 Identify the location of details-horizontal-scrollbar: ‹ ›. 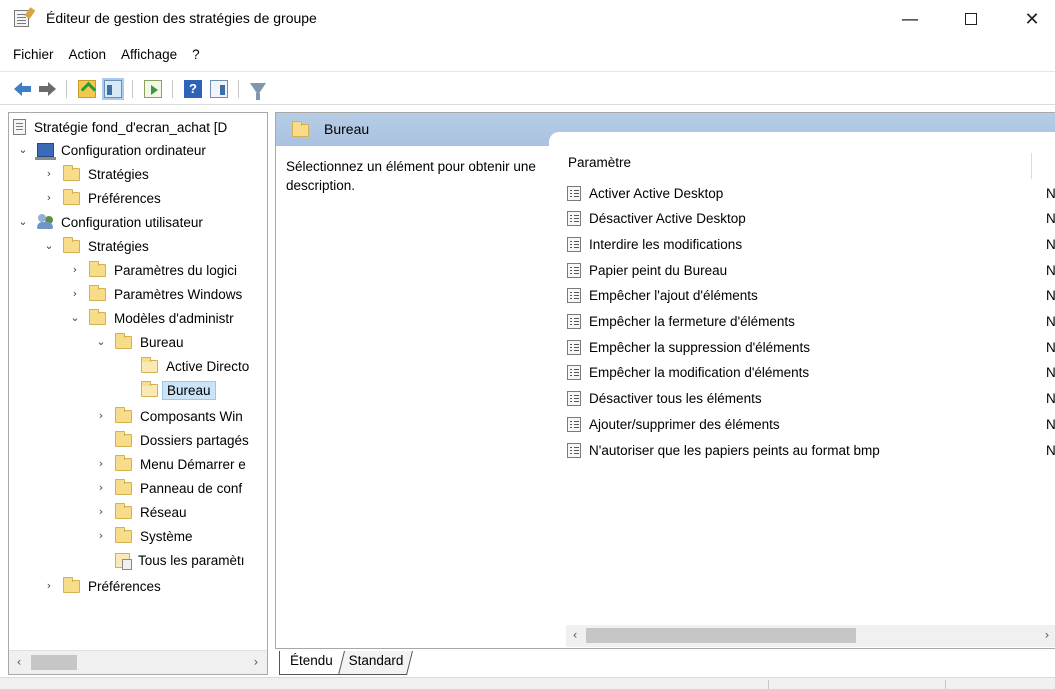
(810, 636).